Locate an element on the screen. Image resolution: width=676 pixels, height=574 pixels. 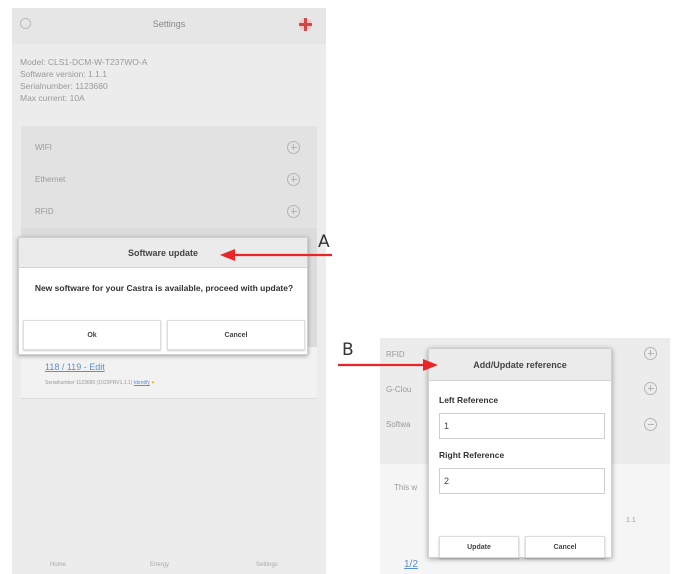
card-text: This w is located at coordinates (406, 487).